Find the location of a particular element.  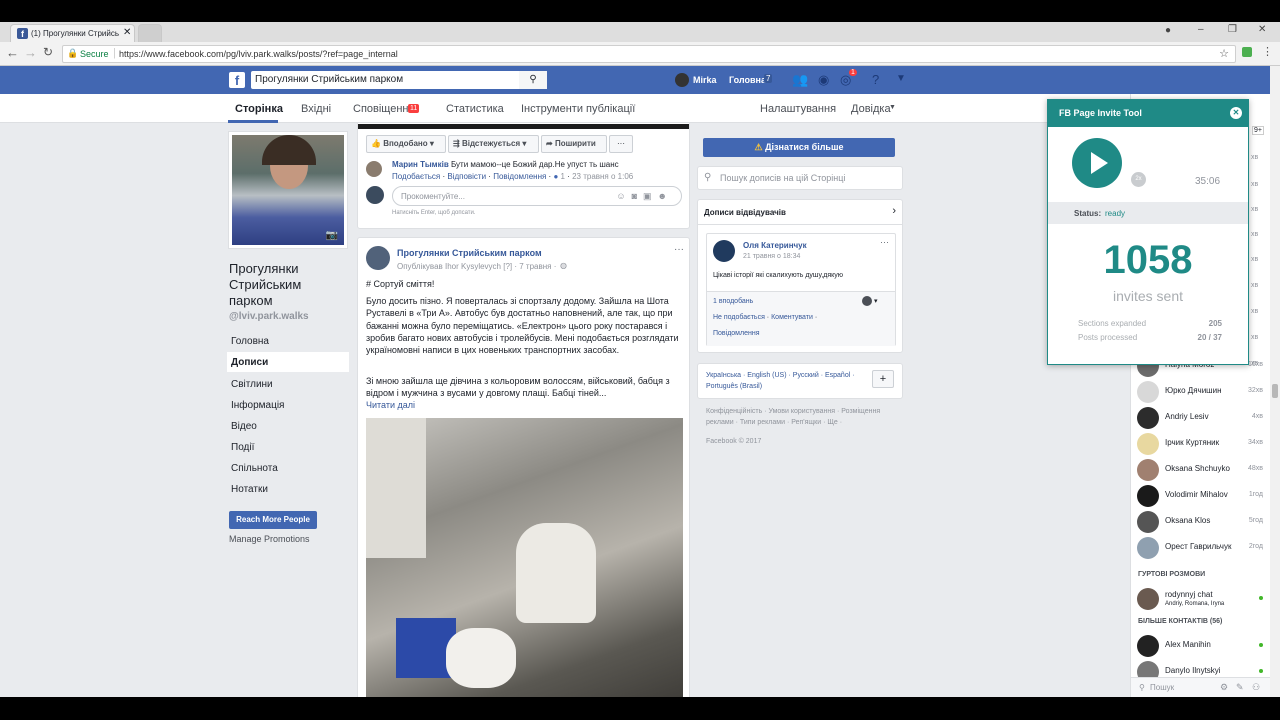

nav-about: Інформація is located at coordinates (257, 405).